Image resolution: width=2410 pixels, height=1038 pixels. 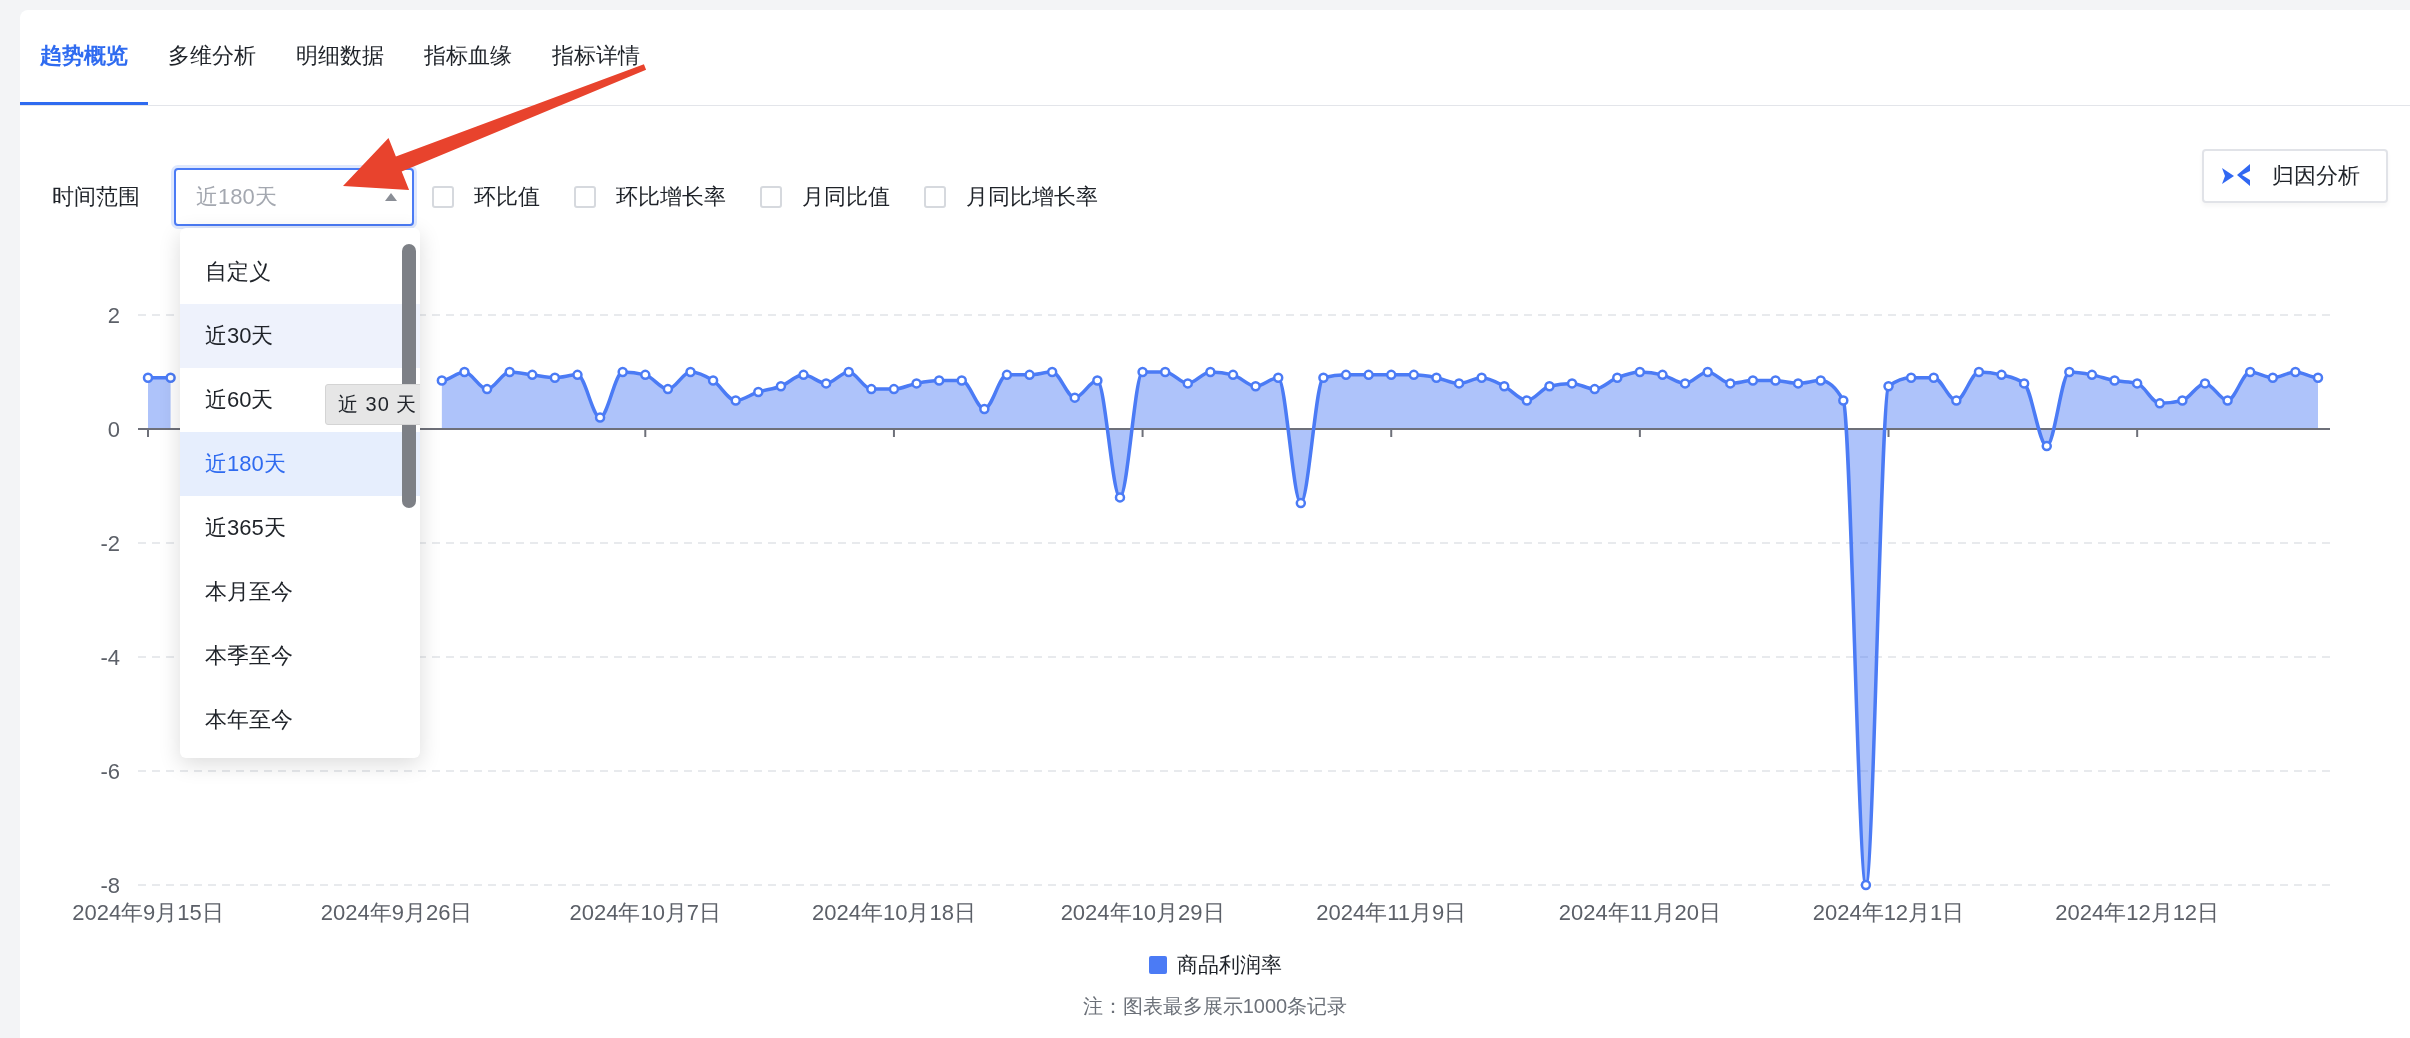 I want to click on filter-label: 时间范围, so click(x=96, y=197).